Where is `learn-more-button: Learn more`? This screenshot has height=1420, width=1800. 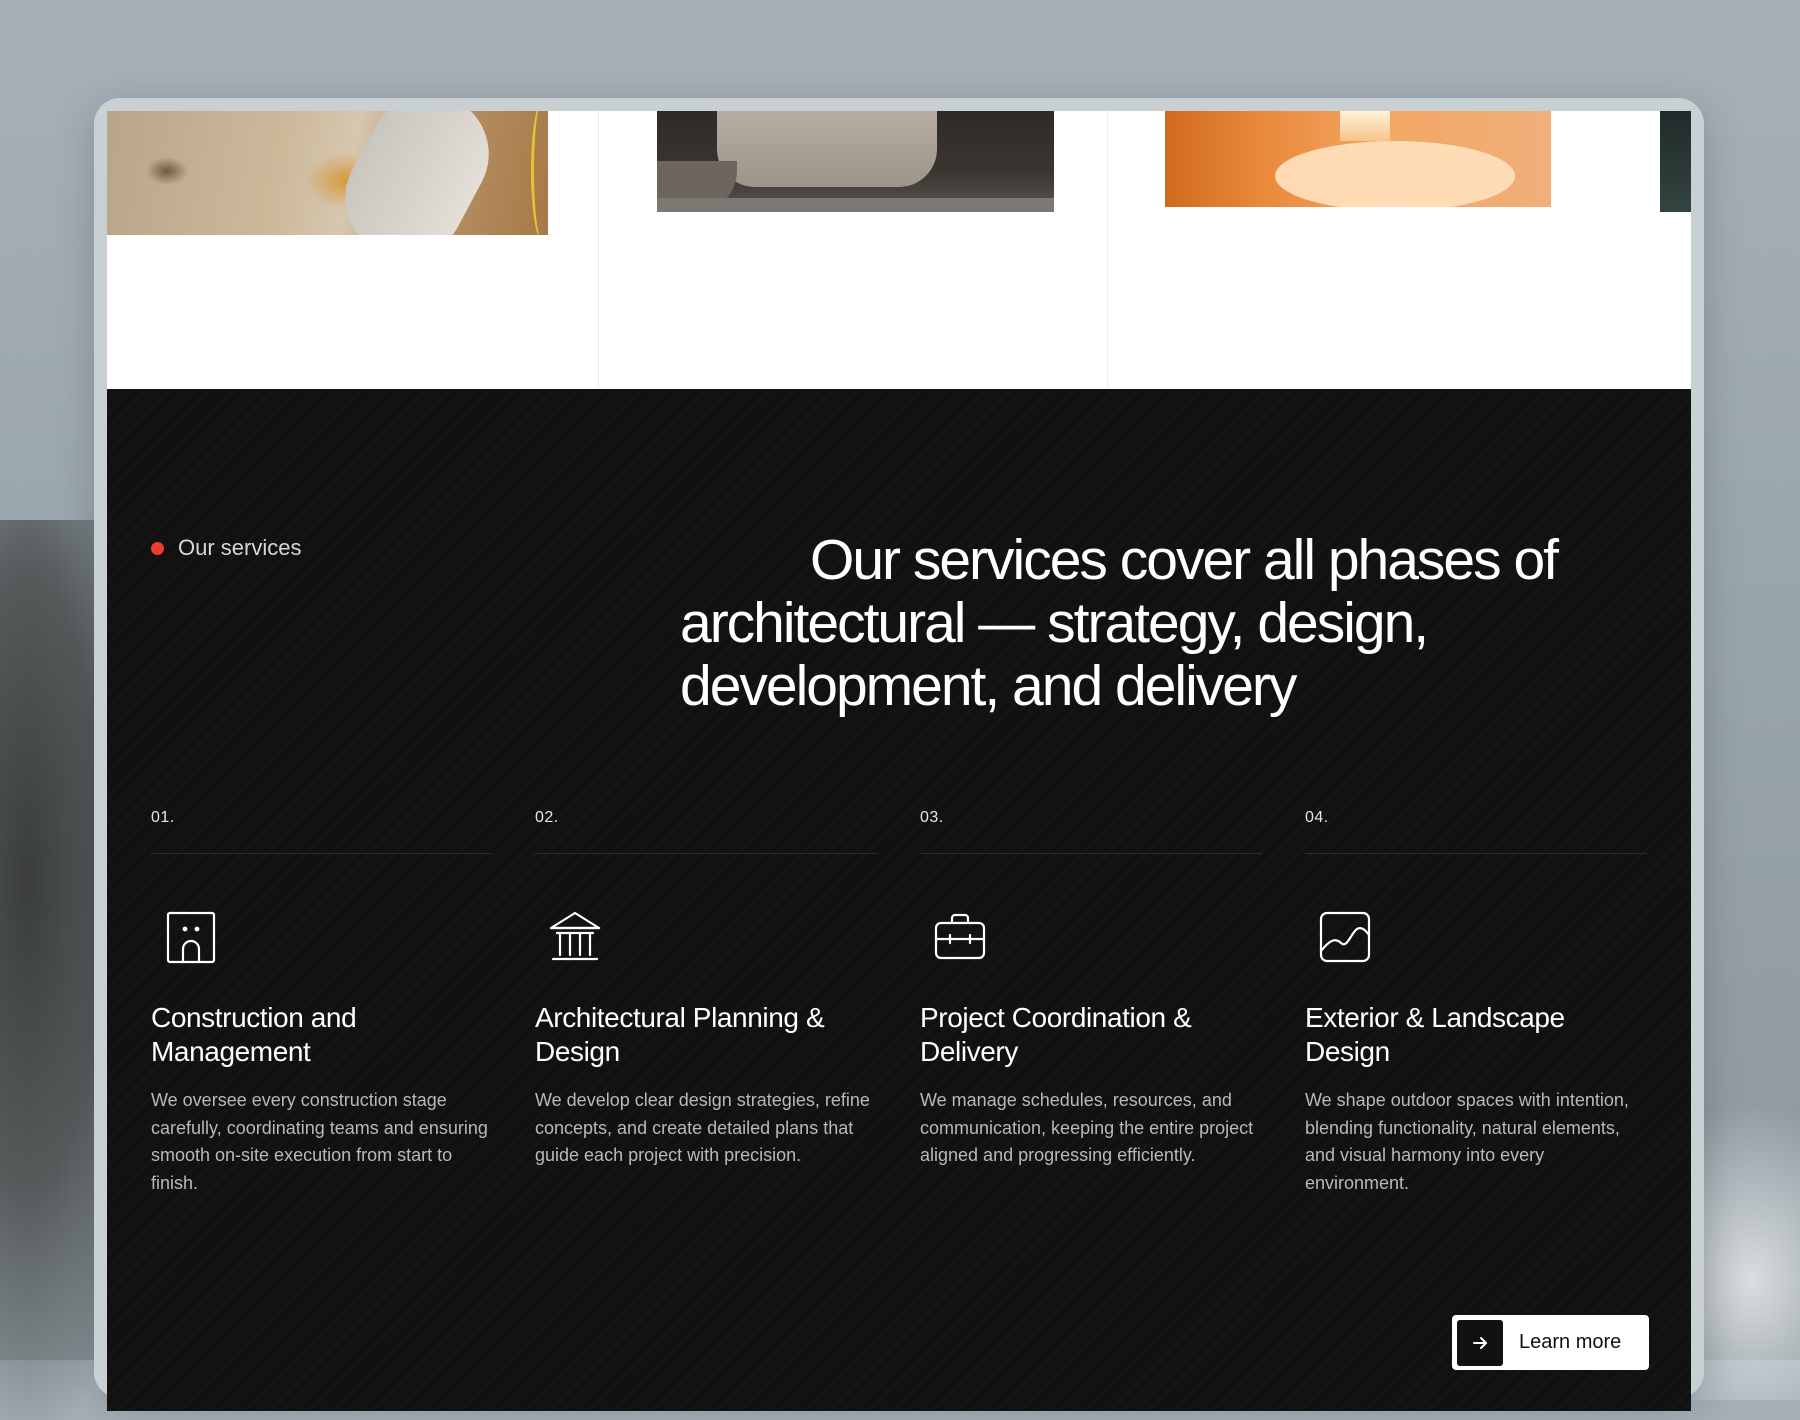
learn-more-button: Learn more is located at coordinates (1550, 1342).